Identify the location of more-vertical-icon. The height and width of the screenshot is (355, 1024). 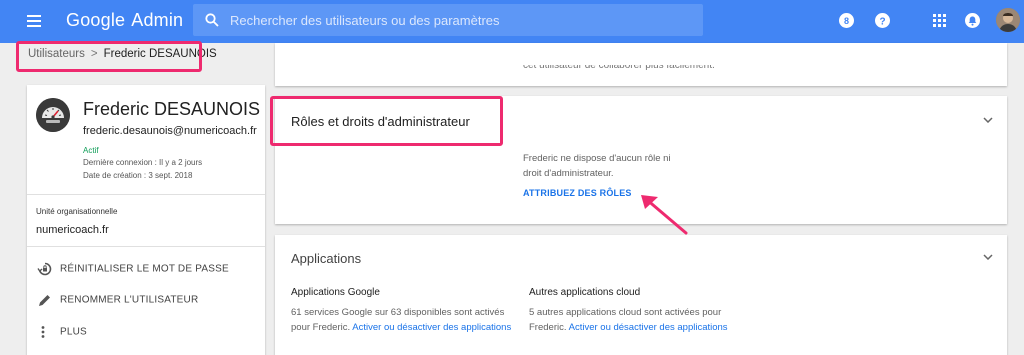
(43, 332).